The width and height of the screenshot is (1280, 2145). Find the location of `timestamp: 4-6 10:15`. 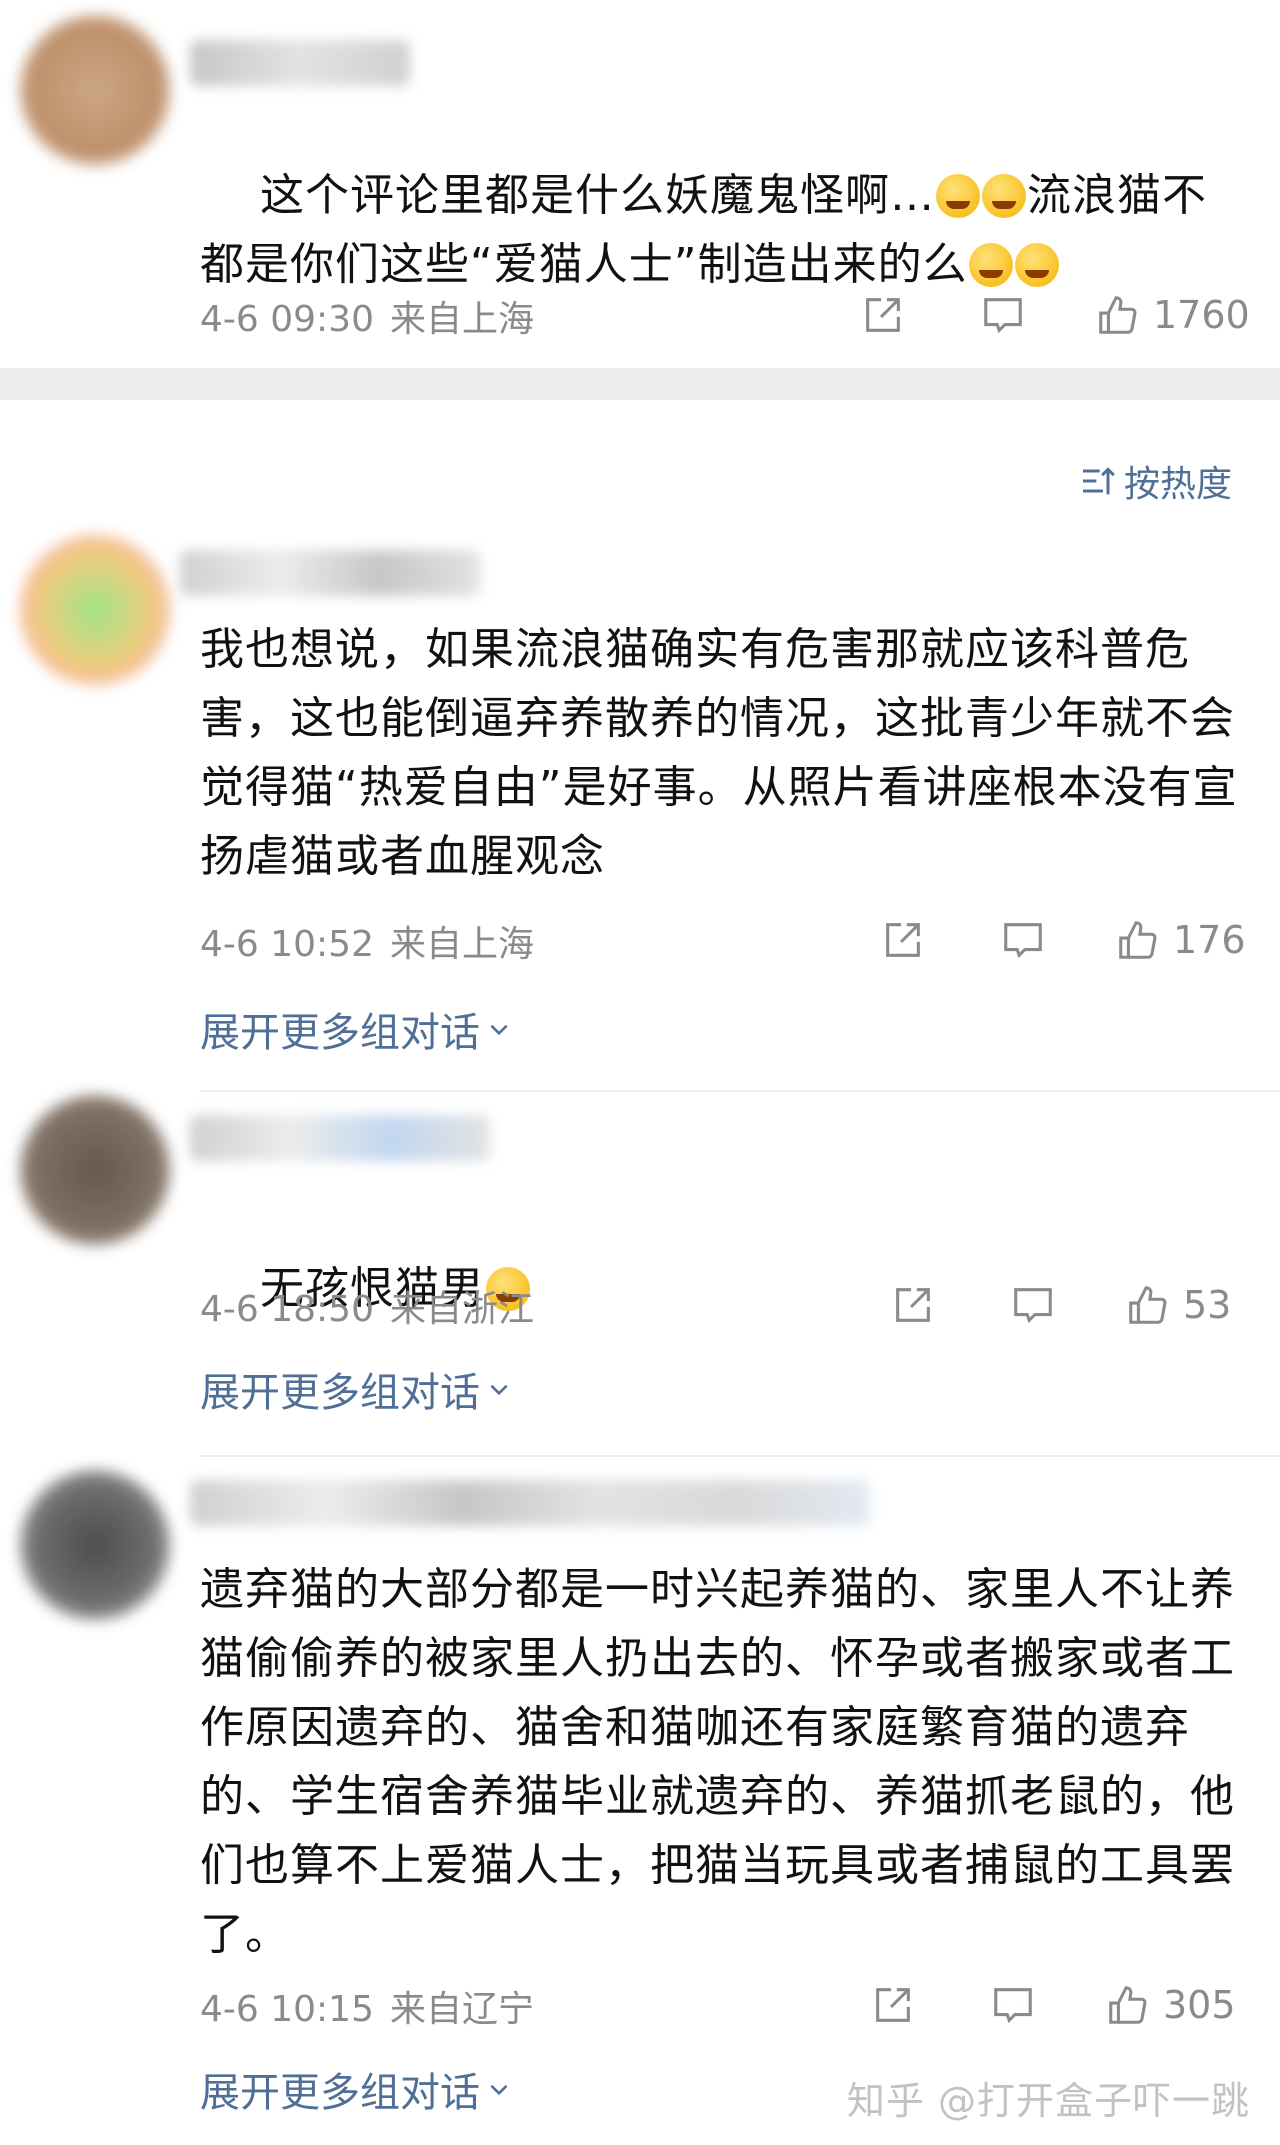

timestamp: 4-6 10:15 is located at coordinates (287, 2009).